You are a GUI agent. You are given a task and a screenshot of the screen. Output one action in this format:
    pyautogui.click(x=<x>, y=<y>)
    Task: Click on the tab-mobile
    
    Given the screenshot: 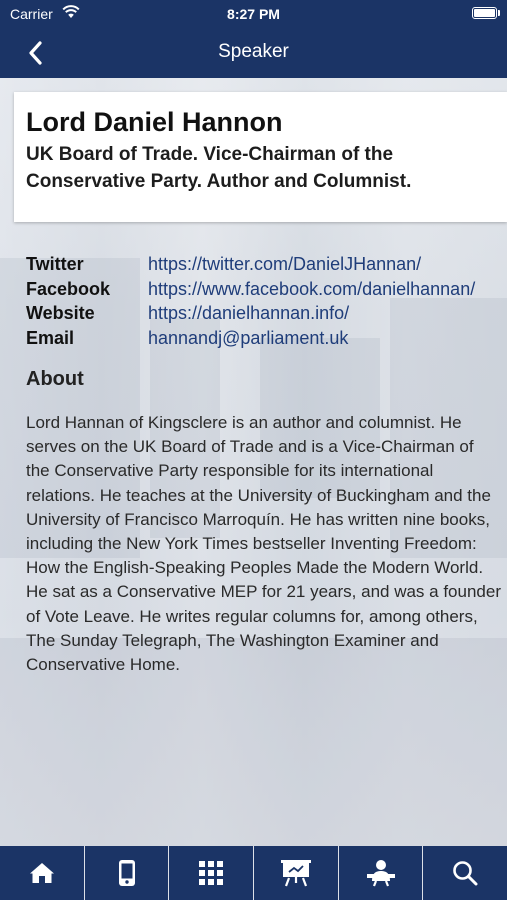 What is the action you would take?
    pyautogui.click(x=127, y=873)
    